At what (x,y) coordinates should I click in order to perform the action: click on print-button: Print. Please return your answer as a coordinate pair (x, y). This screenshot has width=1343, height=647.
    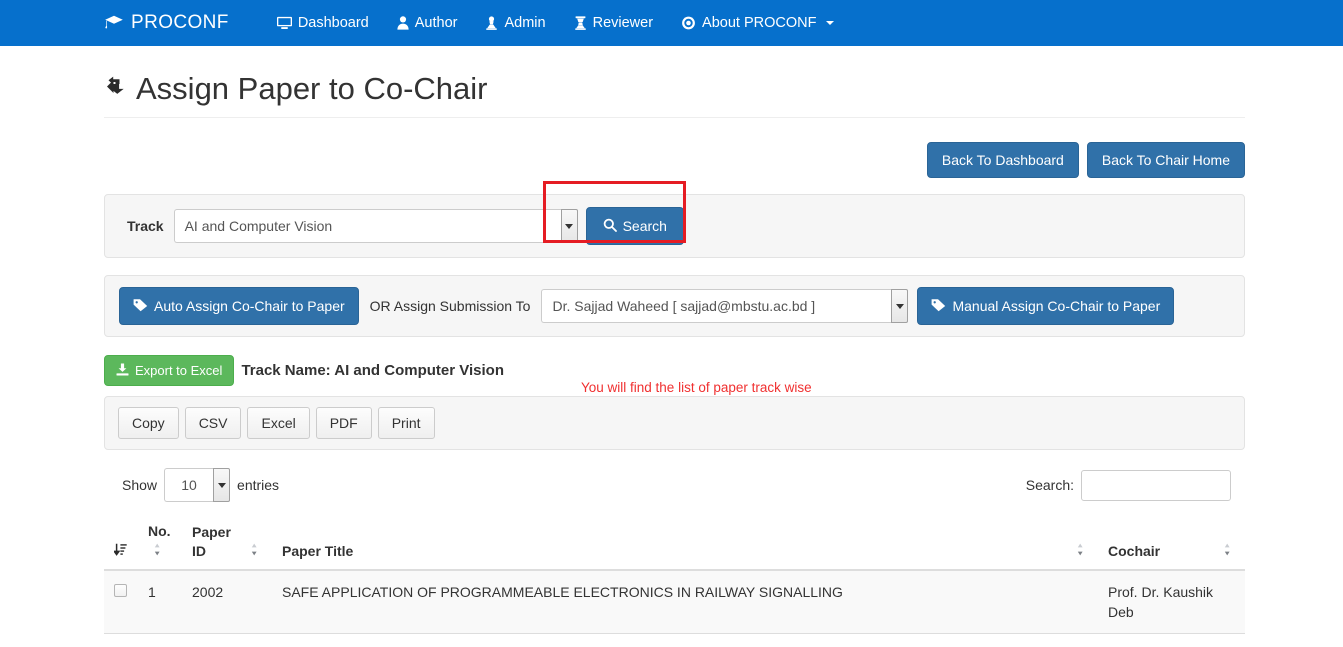
    Looking at the image, I should click on (406, 423).